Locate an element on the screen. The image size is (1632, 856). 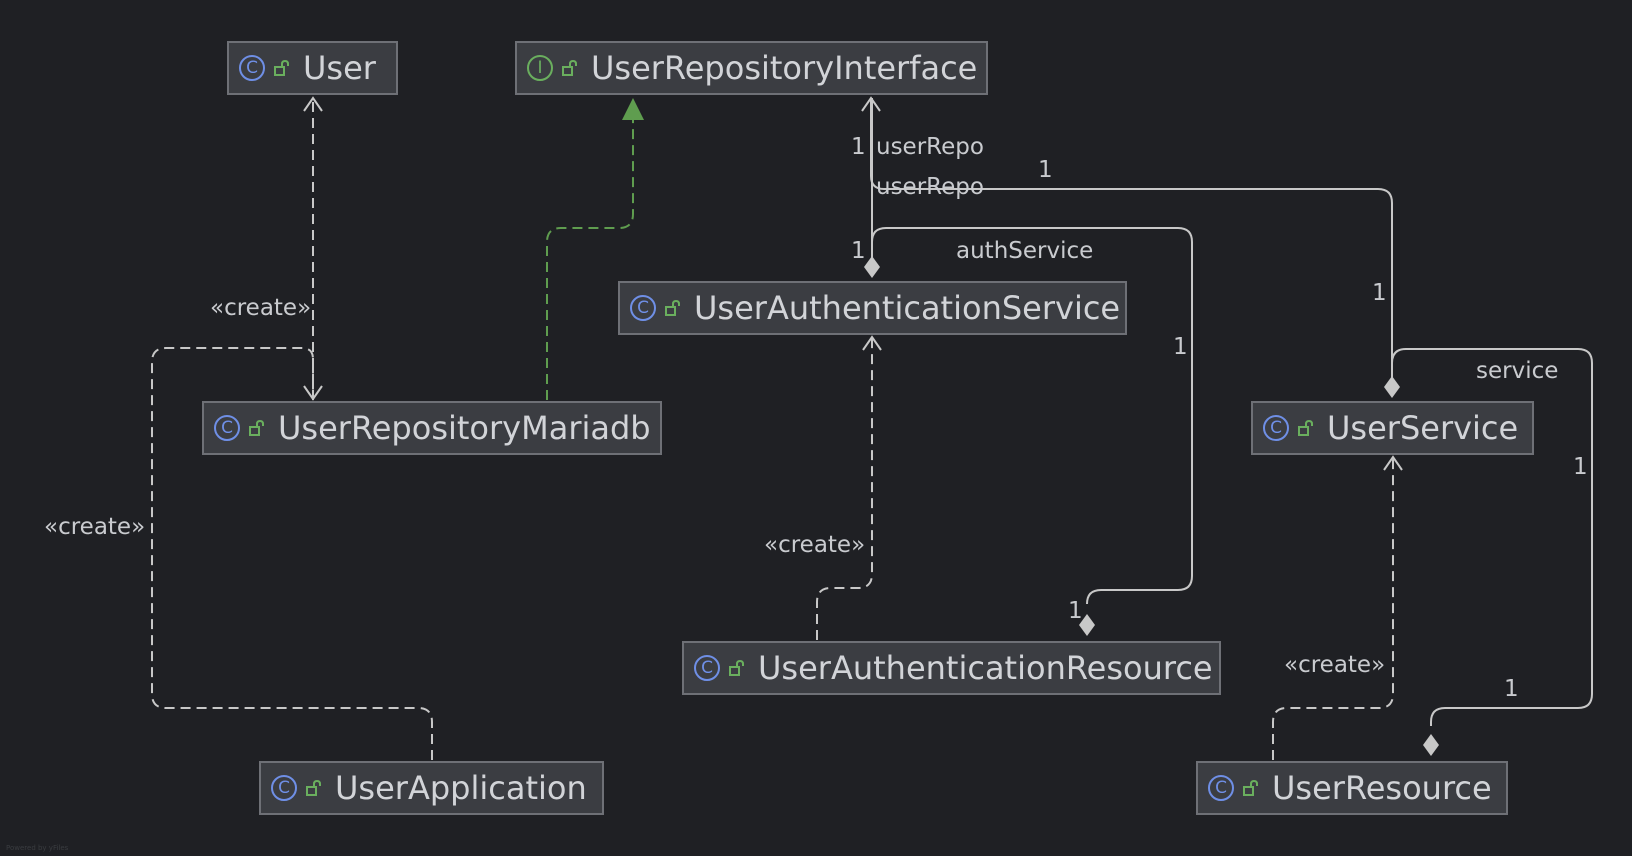
class-name: UserAuthenticationResource is located at coordinates (985, 668).